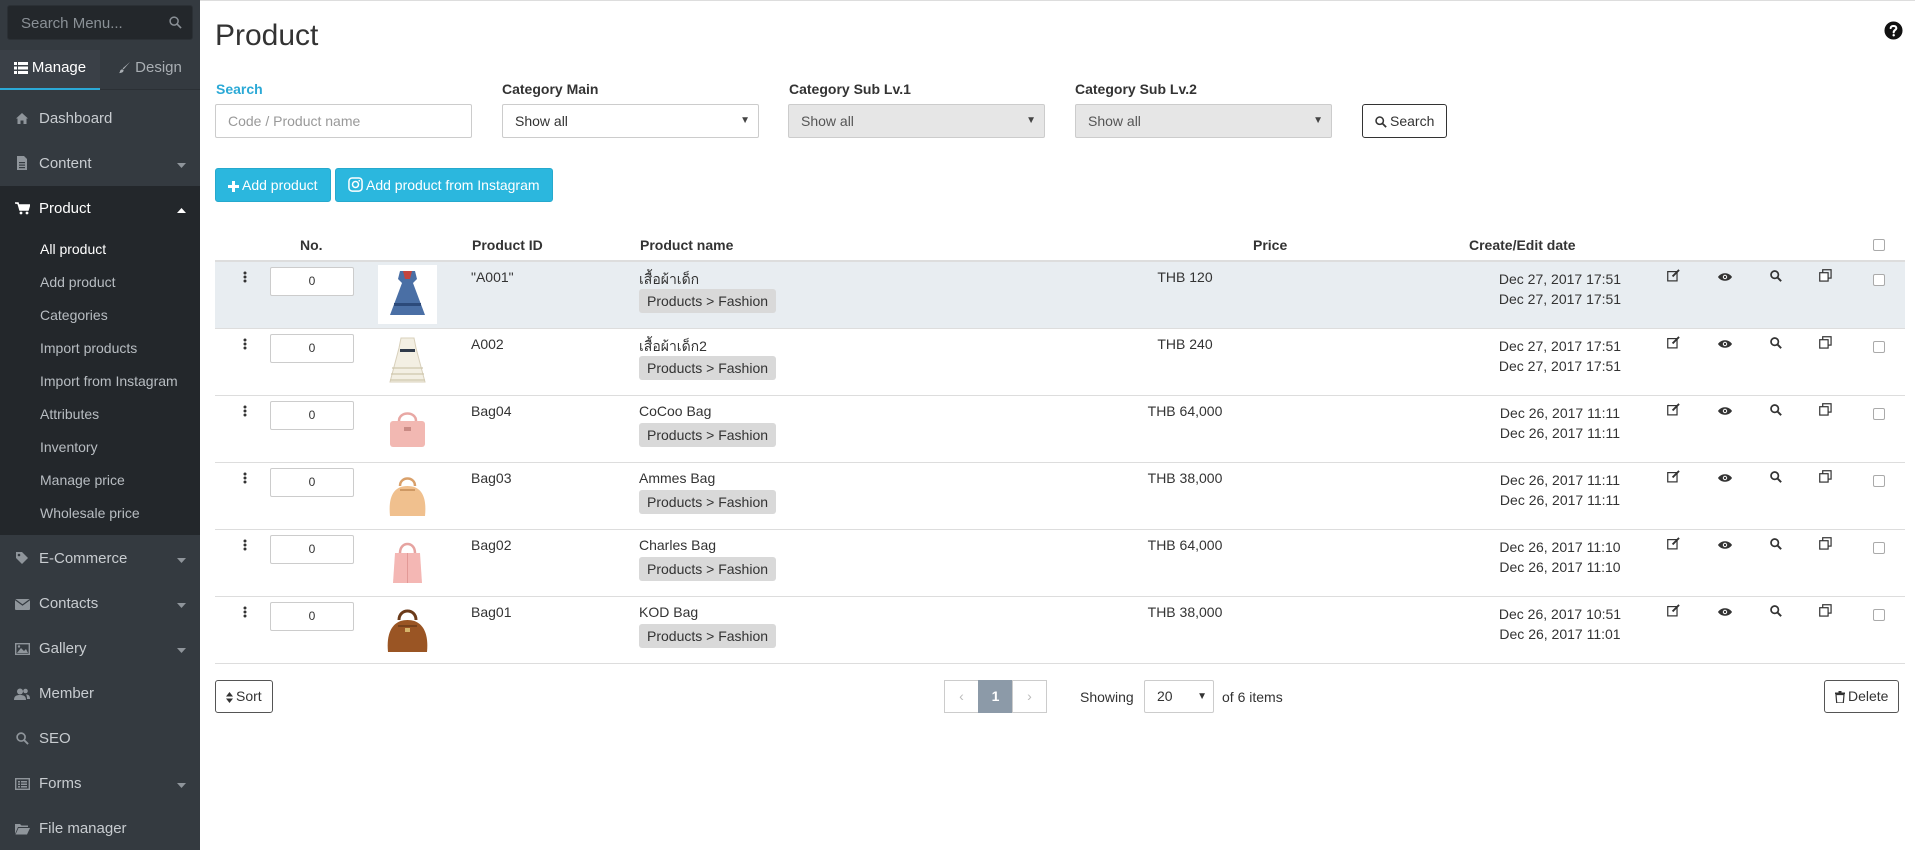  I want to click on product-dates: Dec 26, 2017 11:10 Dec 26, 2017 11:10, so click(1560, 557).